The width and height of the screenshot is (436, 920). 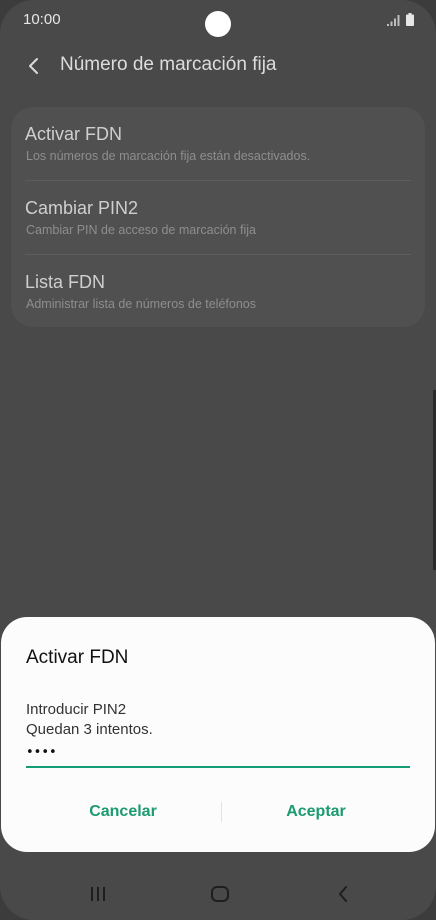 What do you see at coordinates (316, 812) in the screenshot?
I see `accept-button: Aceptar` at bounding box center [316, 812].